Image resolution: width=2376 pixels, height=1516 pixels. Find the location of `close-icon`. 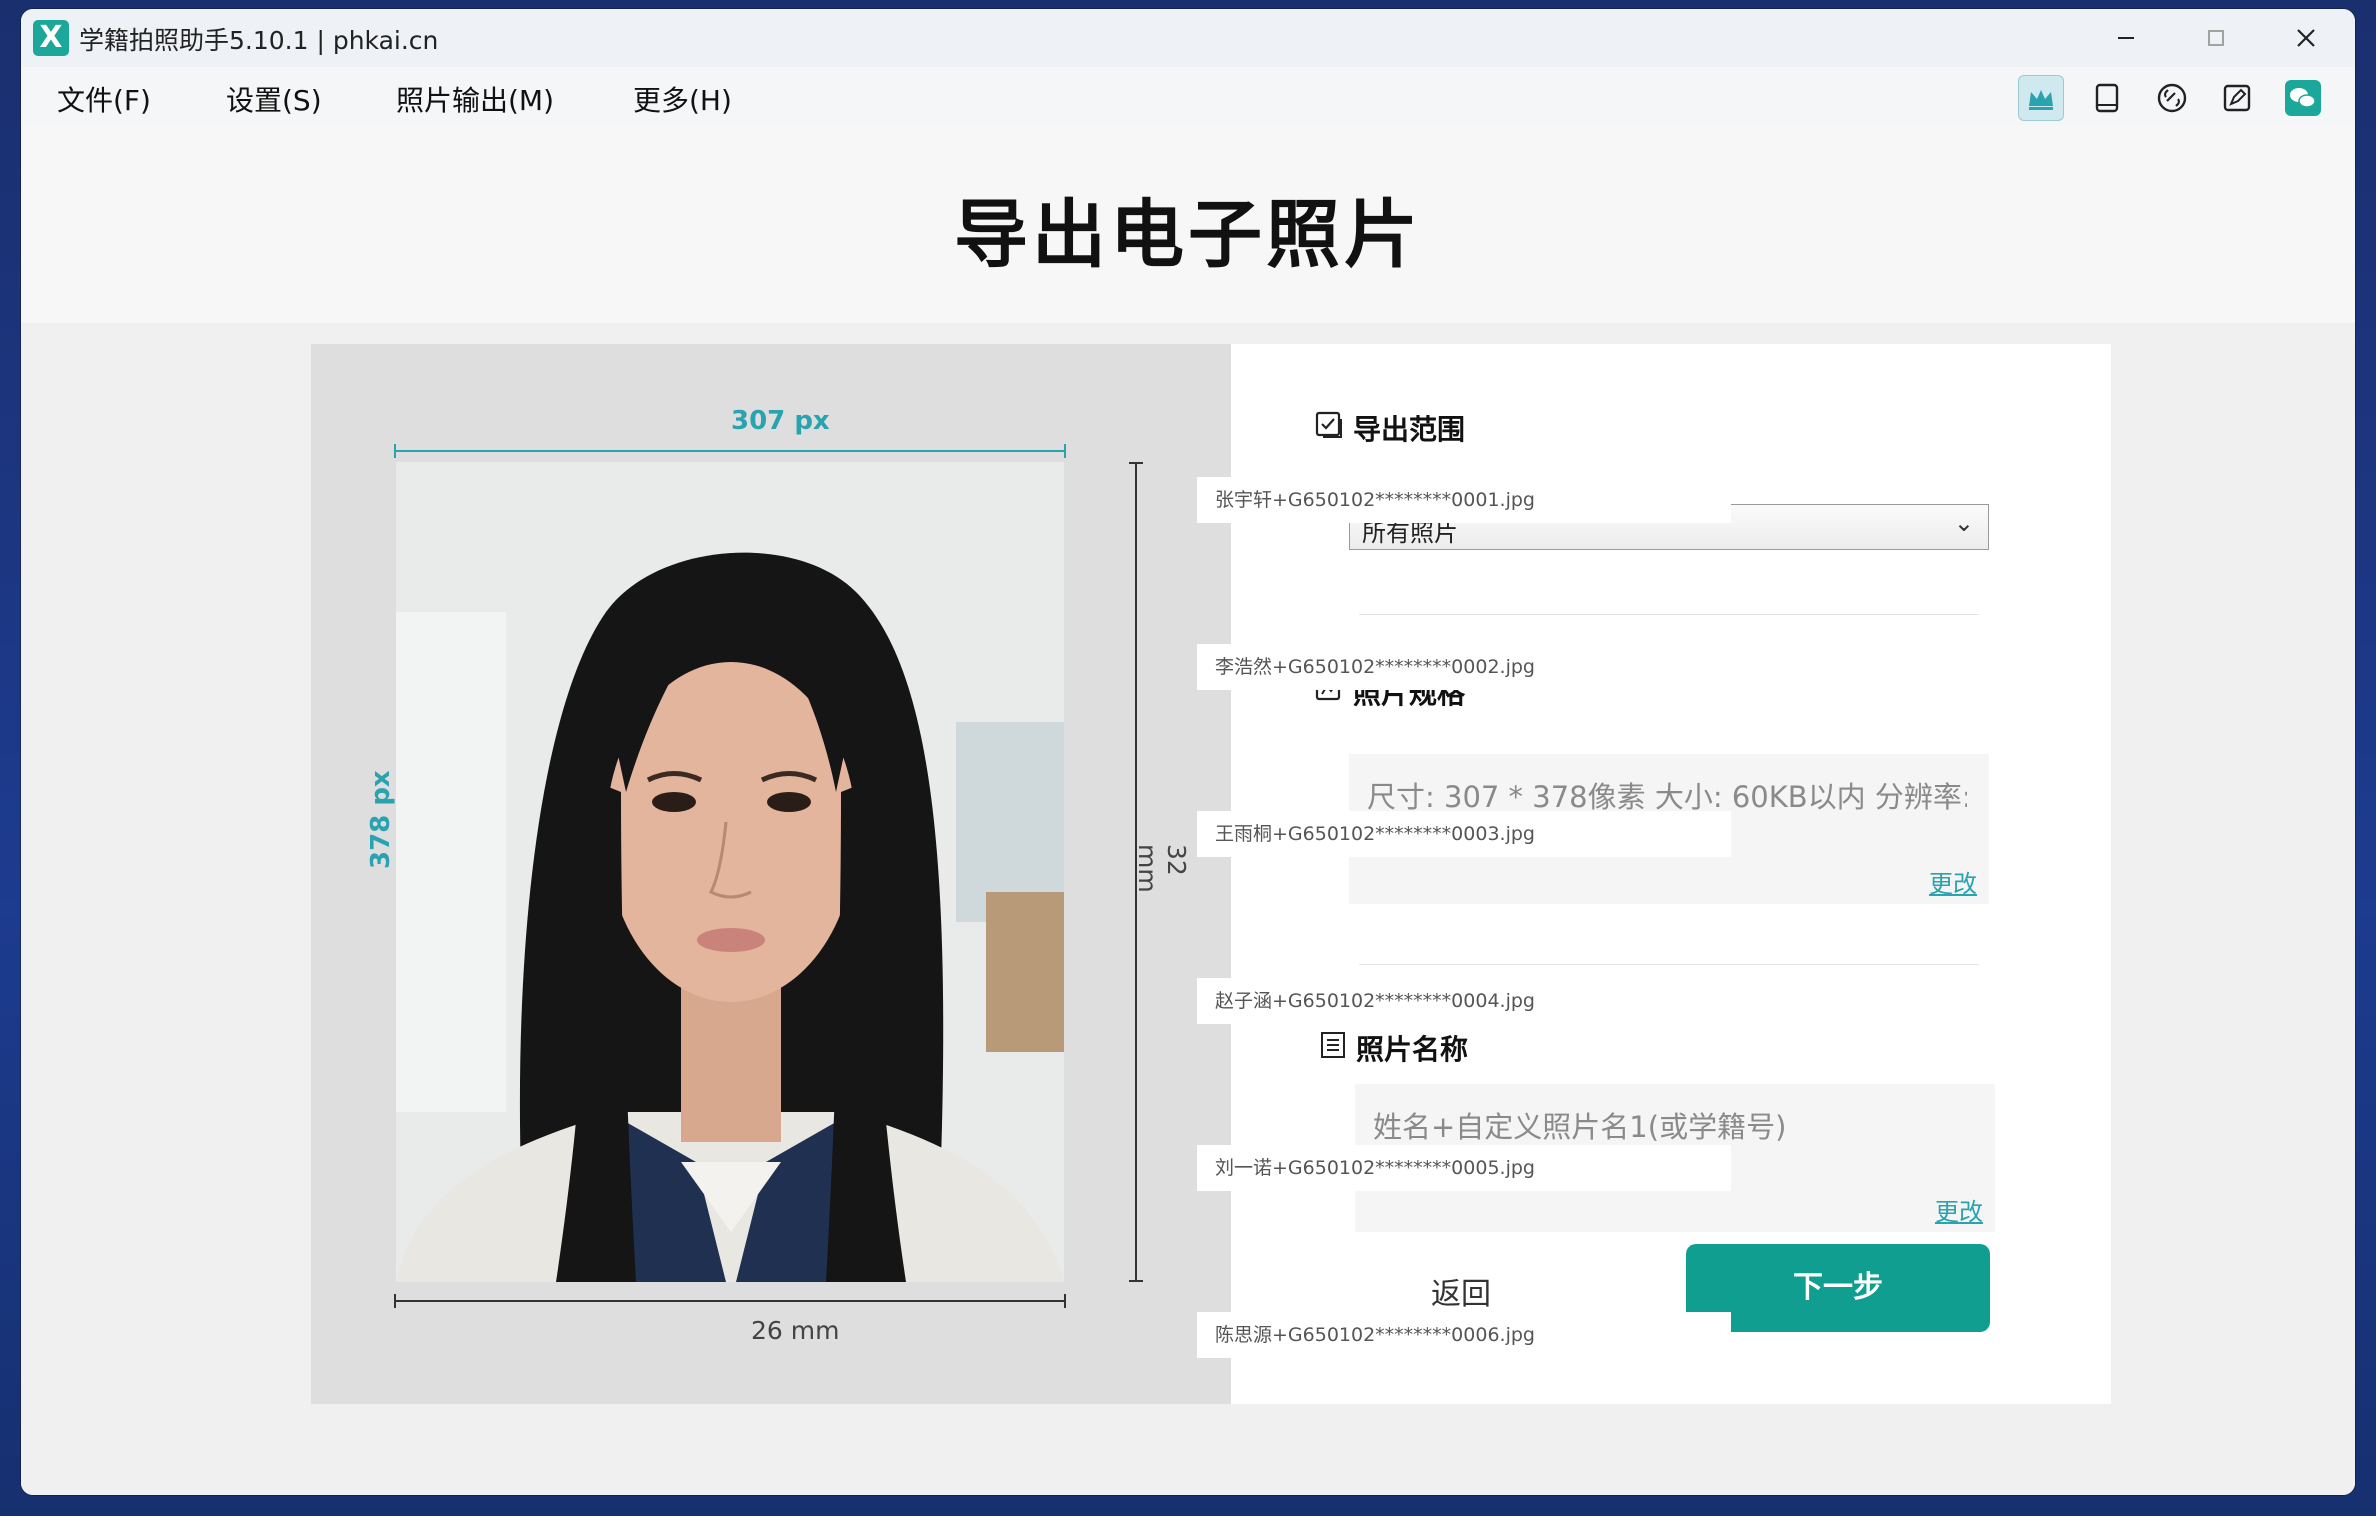

close-icon is located at coordinates (2306, 38).